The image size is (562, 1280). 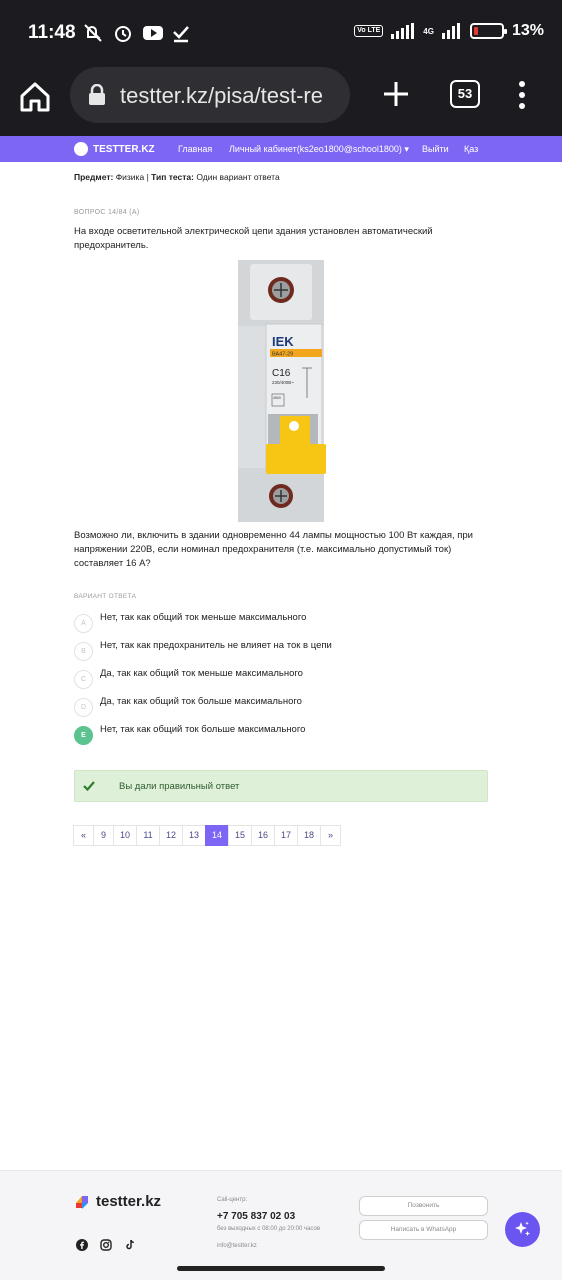 I want to click on gesture-home-bar, so click(x=281, y=1268).